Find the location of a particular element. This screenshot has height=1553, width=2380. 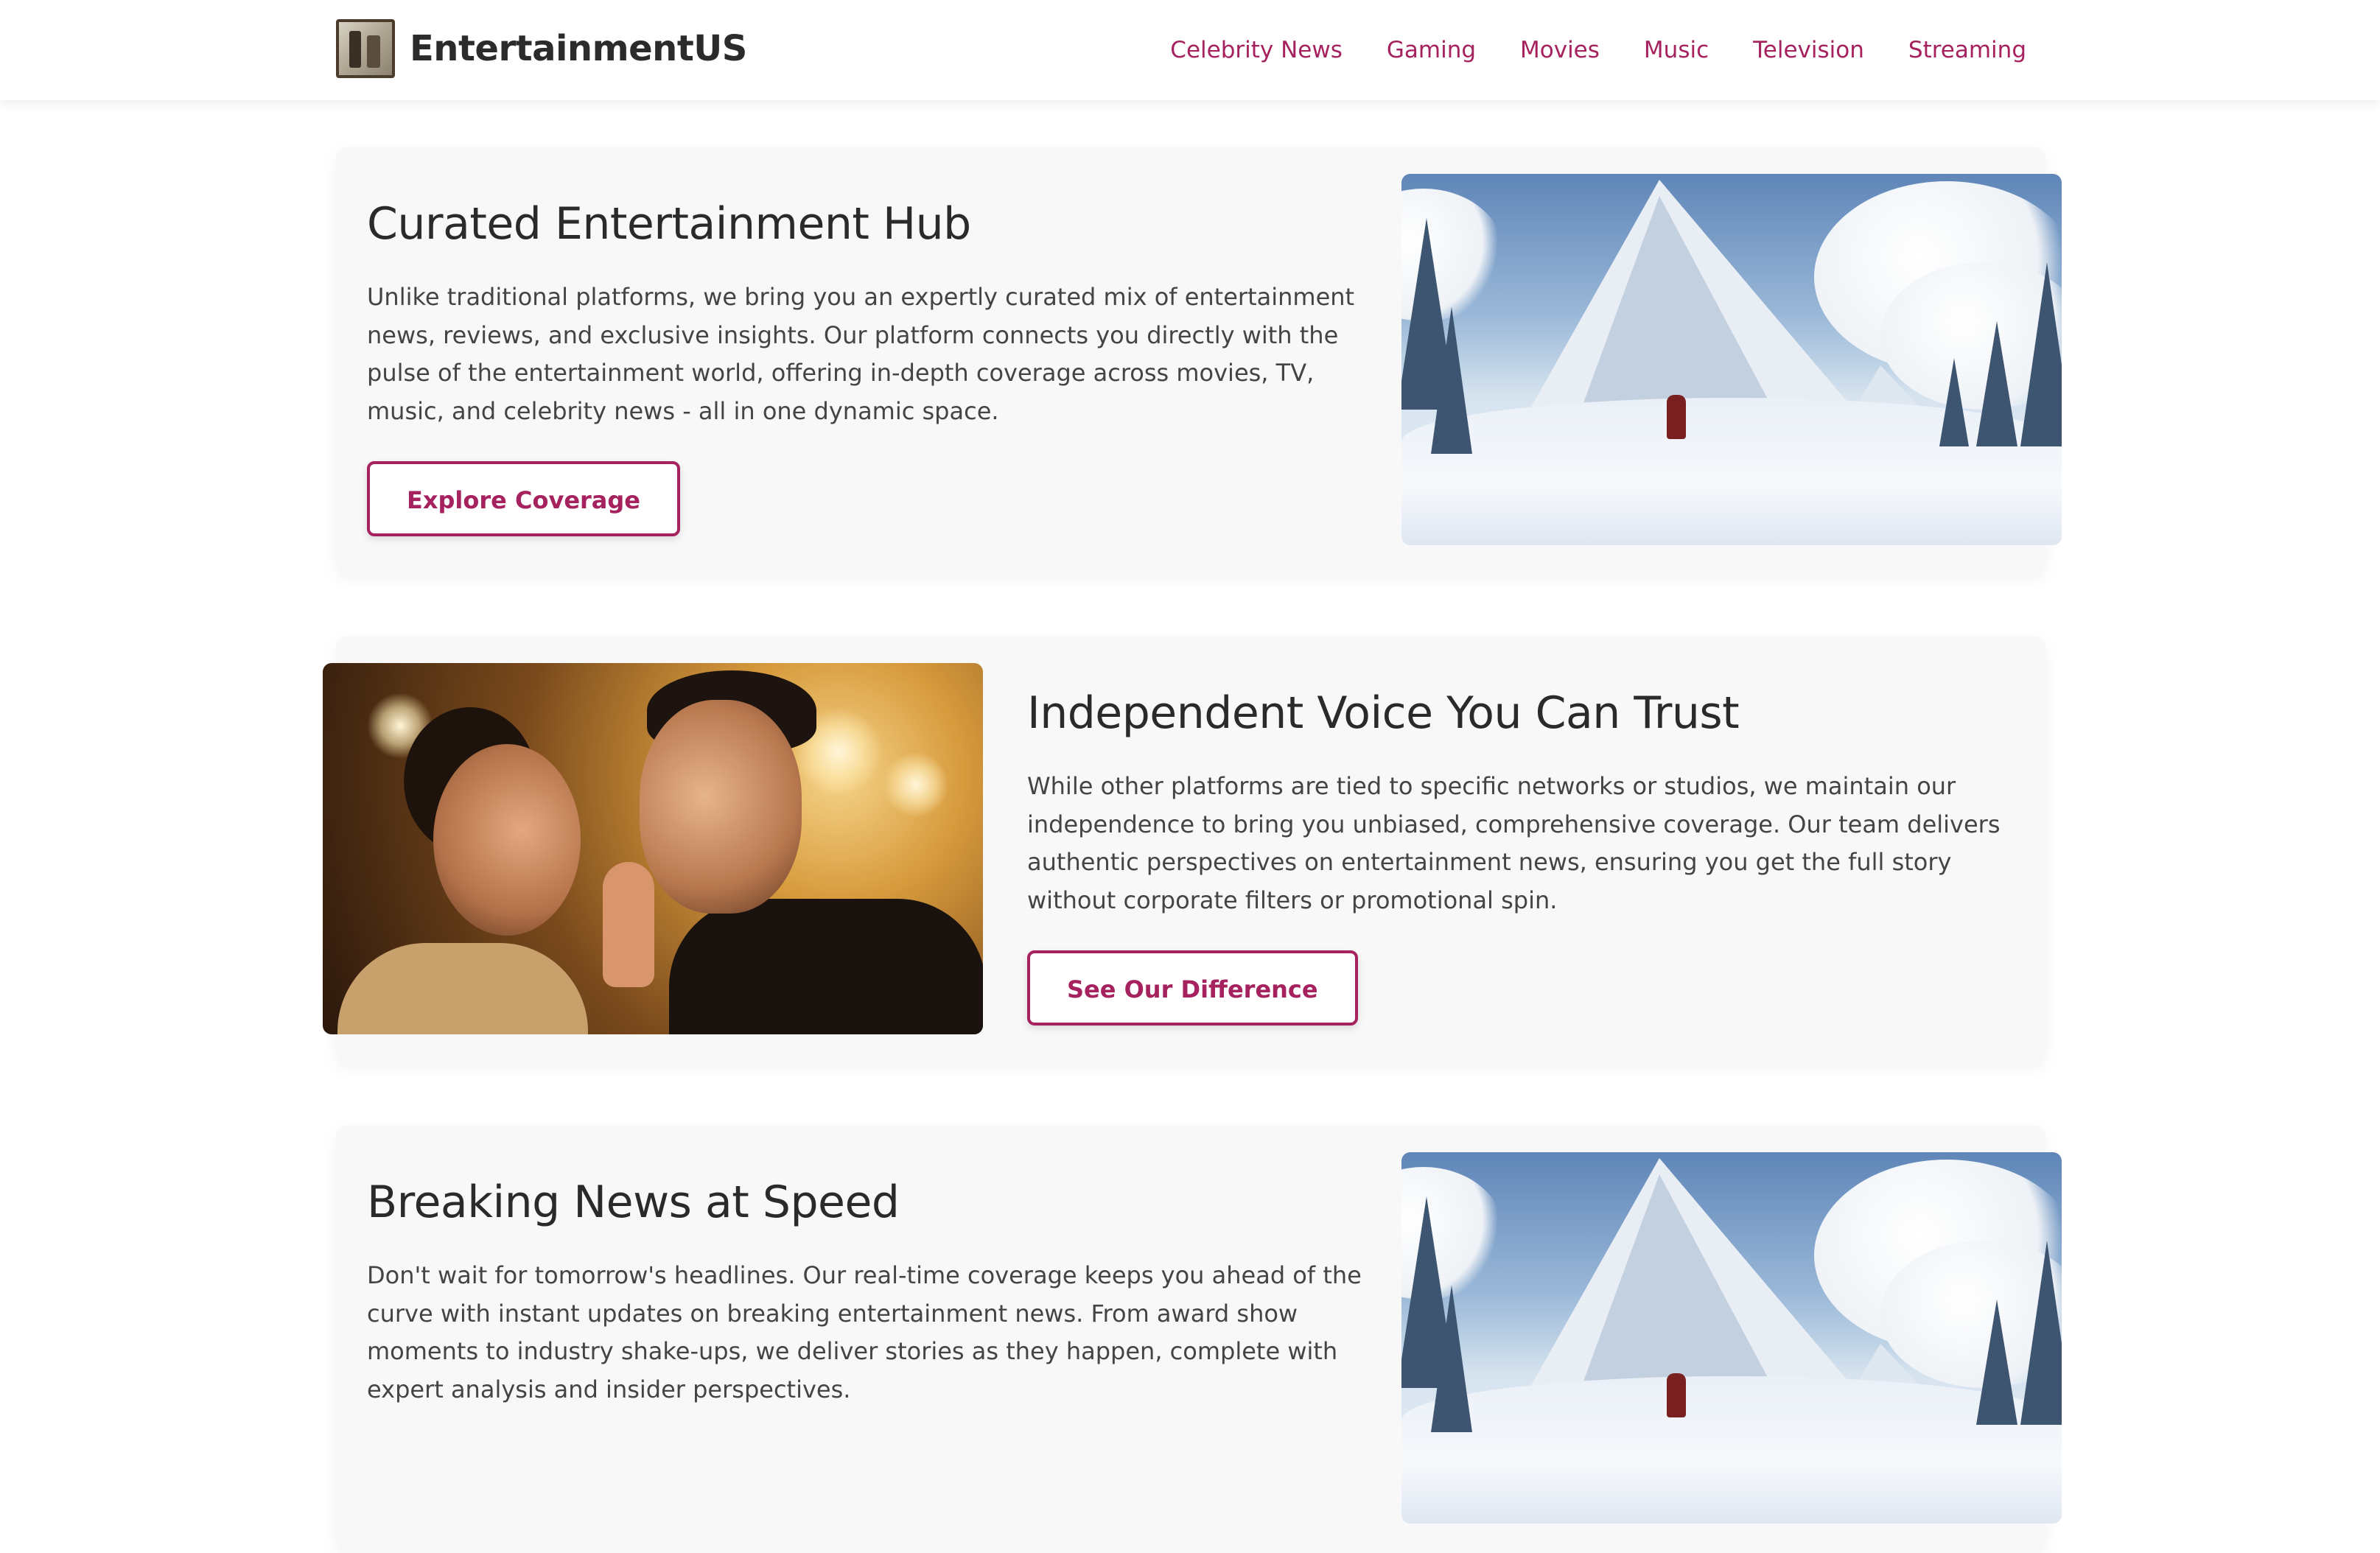

nav-link-television: Television is located at coordinates (1808, 50).